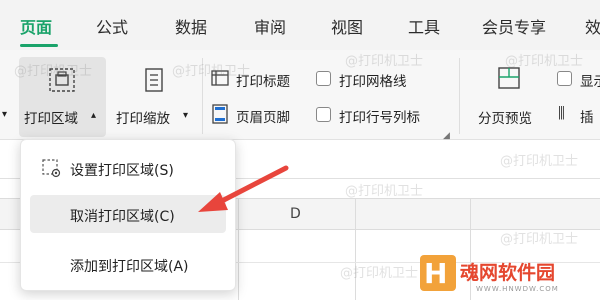  What do you see at coordinates (509, 78) in the screenshot?
I see `page-break-preview-icon` at bounding box center [509, 78].